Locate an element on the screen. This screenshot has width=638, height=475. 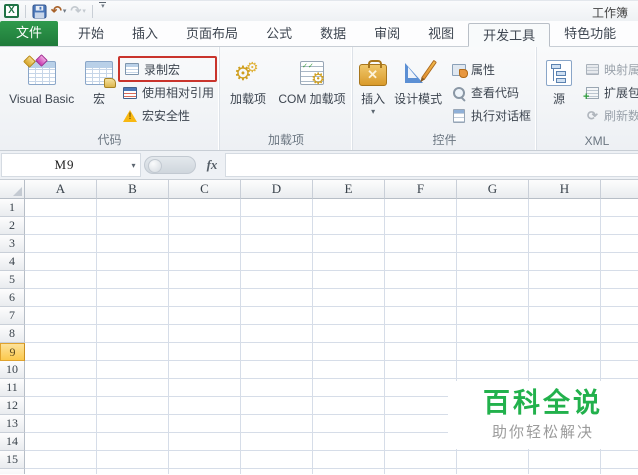
tab-data: 数据 is located at coordinates (333, 34).